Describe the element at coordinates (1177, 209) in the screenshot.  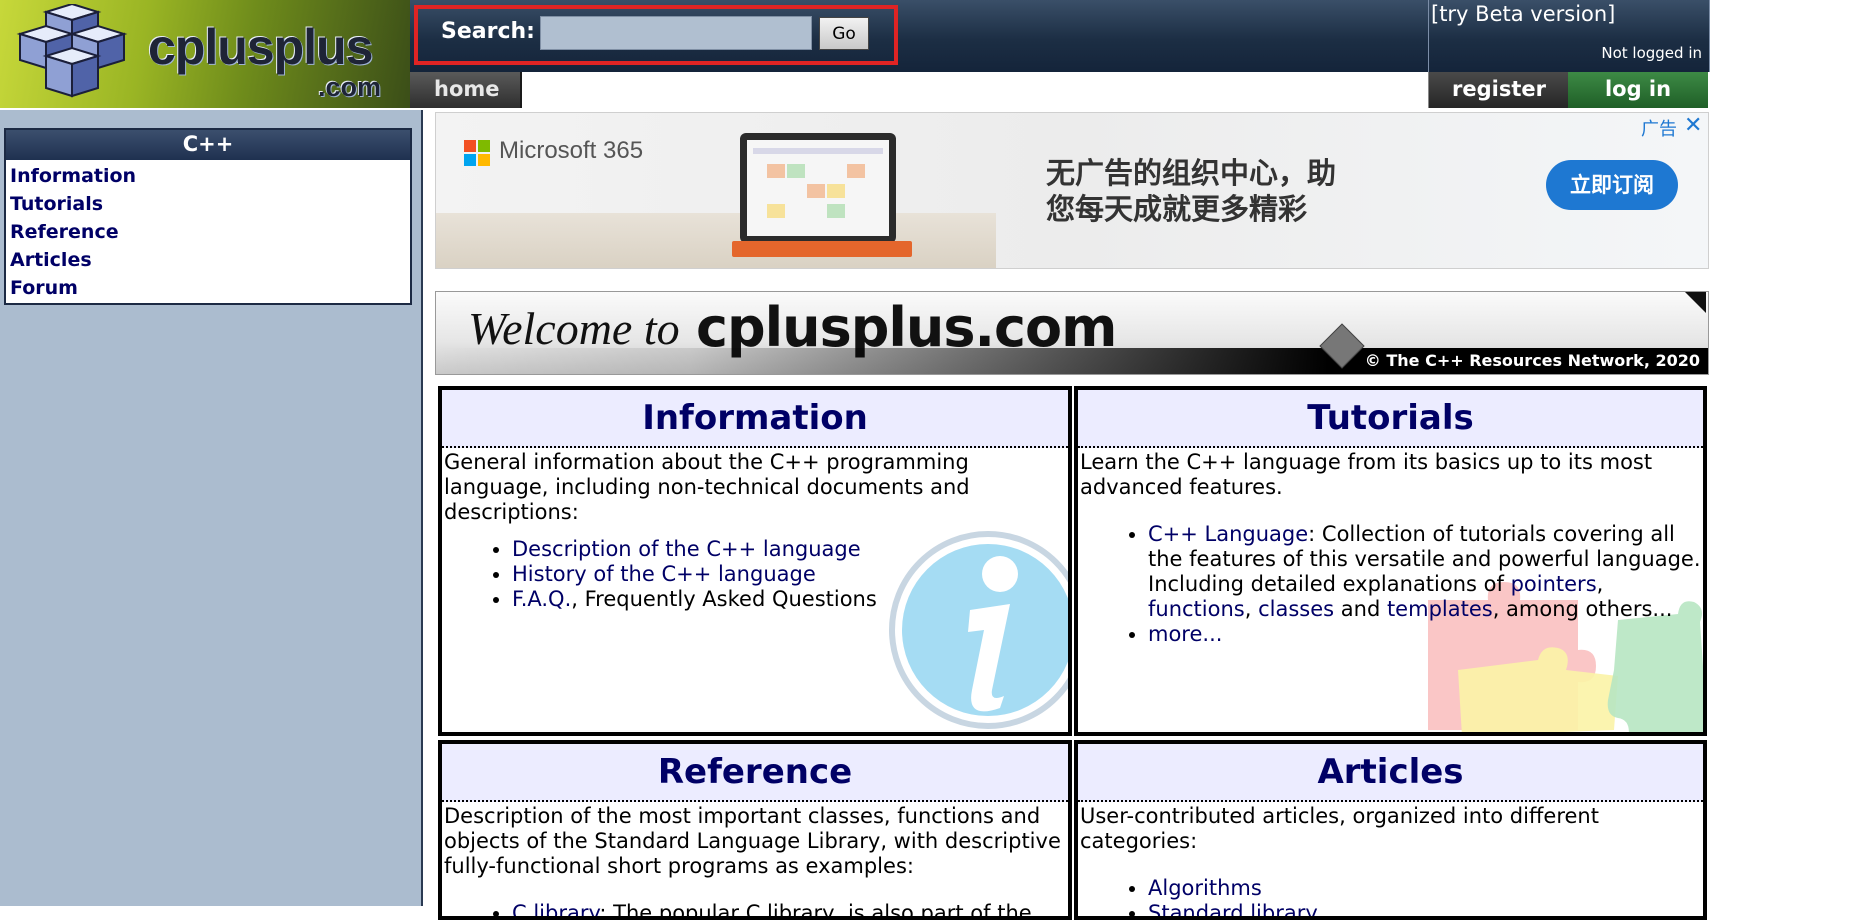
I see `ad-headline-line2: 您每天成就更多精彩` at that location.